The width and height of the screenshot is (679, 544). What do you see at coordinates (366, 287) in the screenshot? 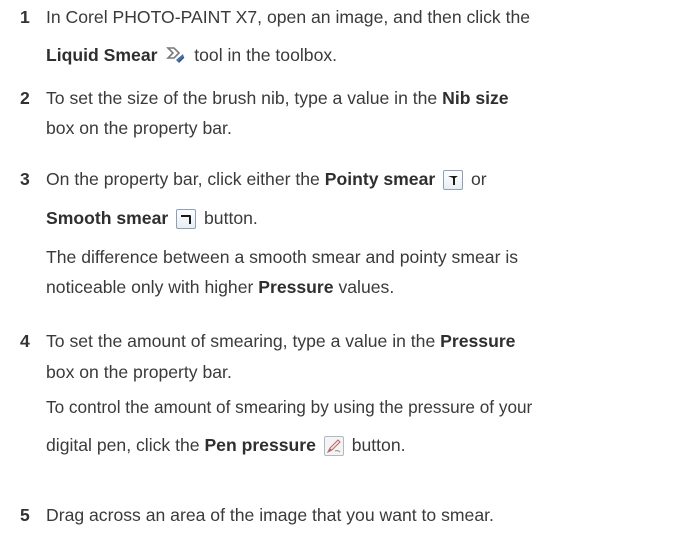
I see `note-text: values.` at bounding box center [366, 287].